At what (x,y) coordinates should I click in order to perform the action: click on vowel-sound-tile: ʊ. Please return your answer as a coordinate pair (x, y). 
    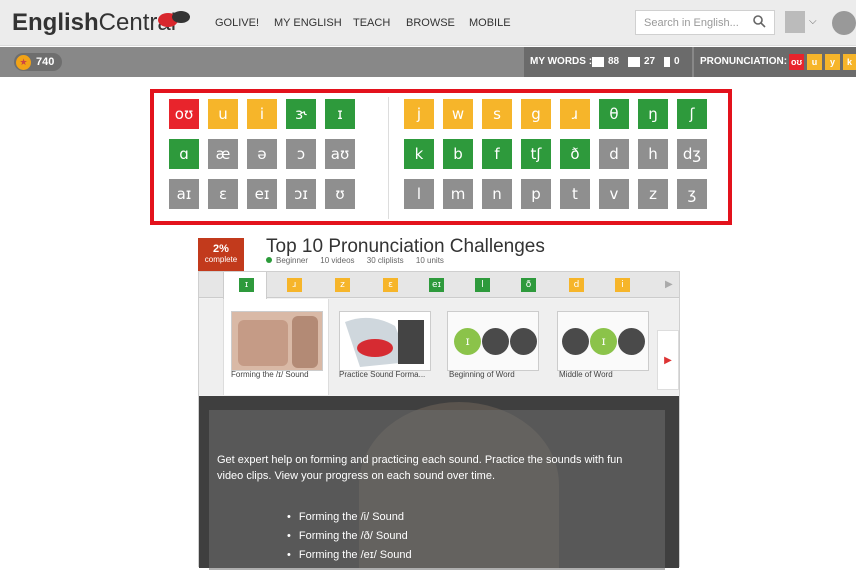
    Looking at the image, I should click on (340, 194).